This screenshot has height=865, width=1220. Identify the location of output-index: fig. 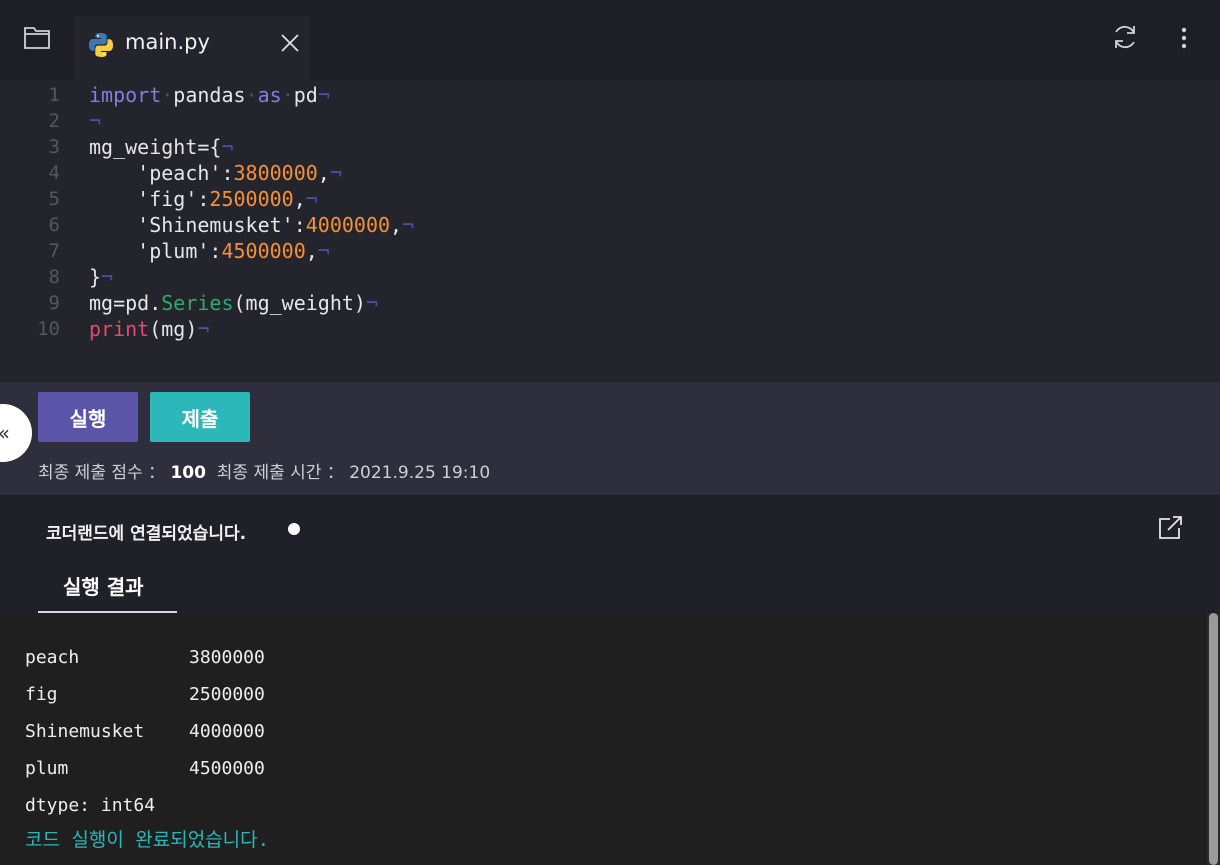
(41, 694).